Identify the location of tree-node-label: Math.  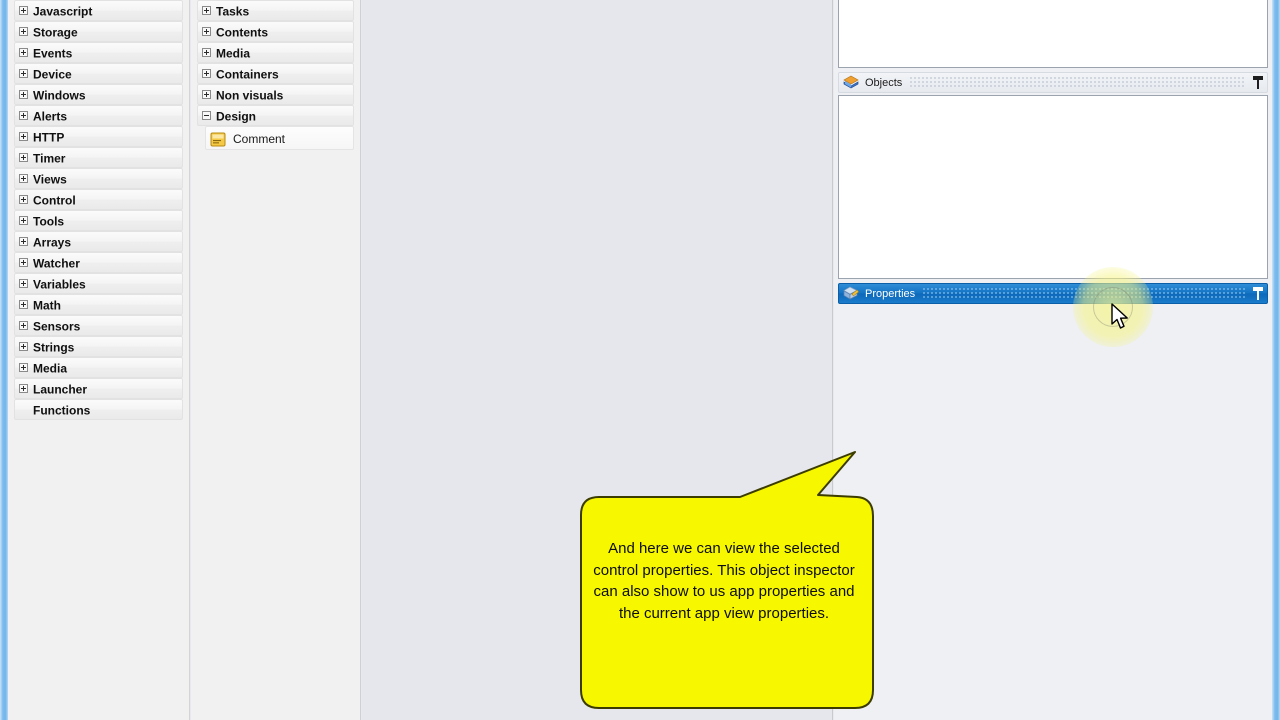
(47, 305).